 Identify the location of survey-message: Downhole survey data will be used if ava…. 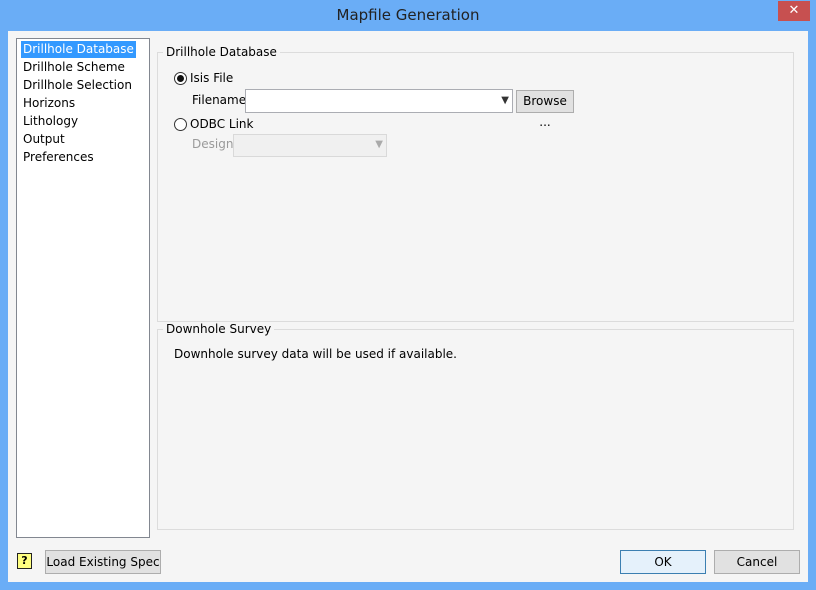
(315, 354).